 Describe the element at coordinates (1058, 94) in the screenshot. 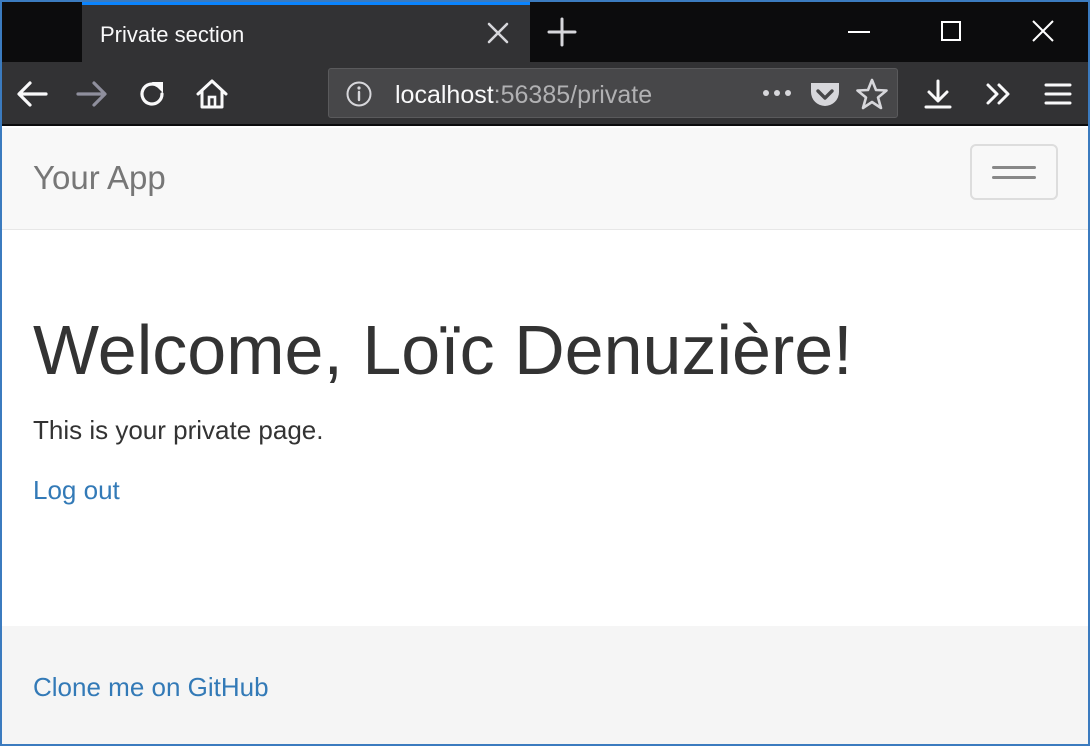

I see `hamburger-icon` at that location.